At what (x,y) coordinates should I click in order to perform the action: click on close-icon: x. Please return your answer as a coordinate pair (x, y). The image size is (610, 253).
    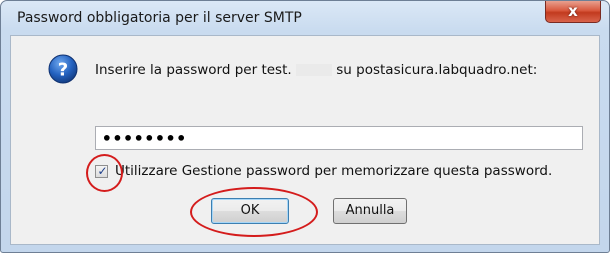
    Looking at the image, I should click on (573, 11).